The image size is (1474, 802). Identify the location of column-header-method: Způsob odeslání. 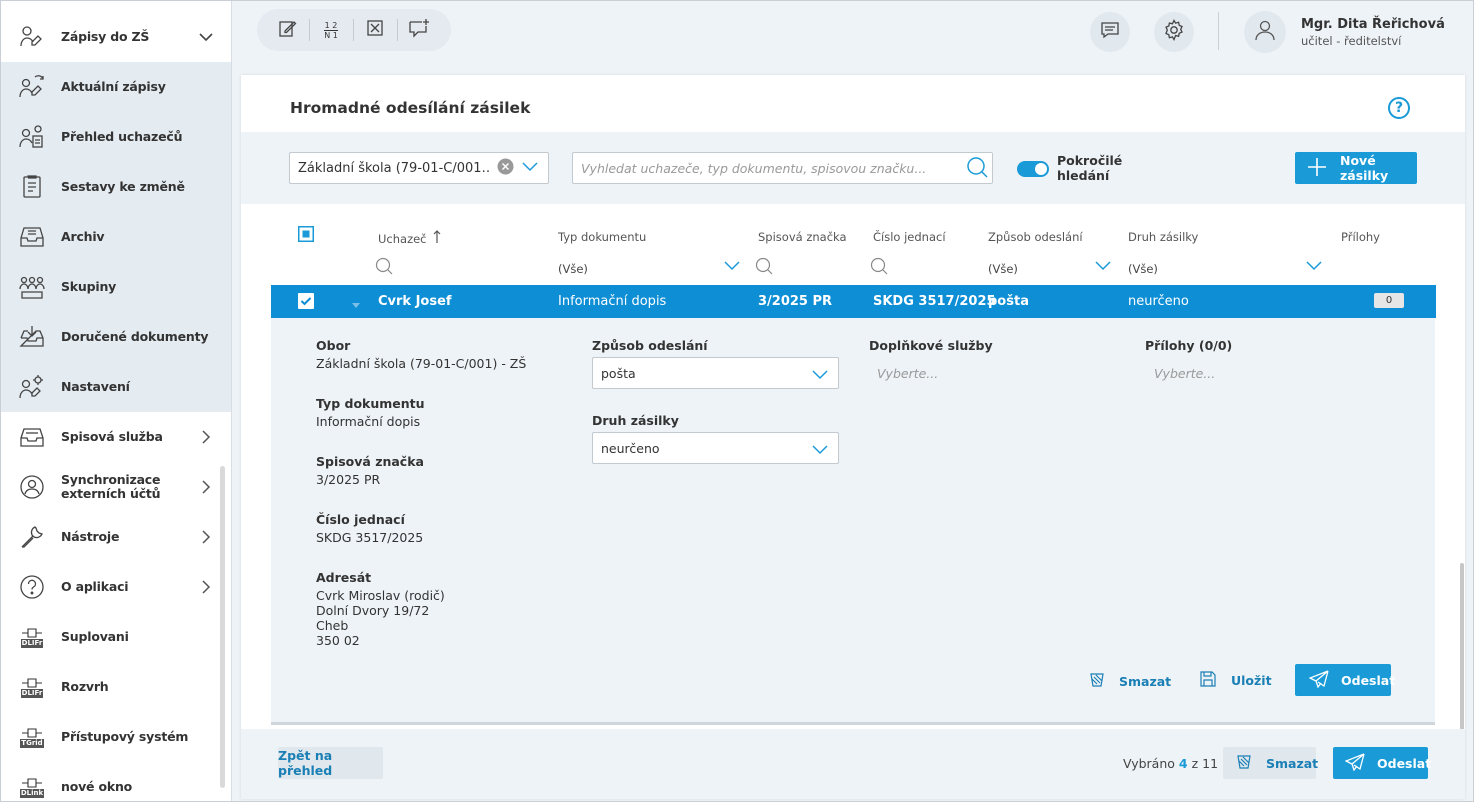
(1035, 237).